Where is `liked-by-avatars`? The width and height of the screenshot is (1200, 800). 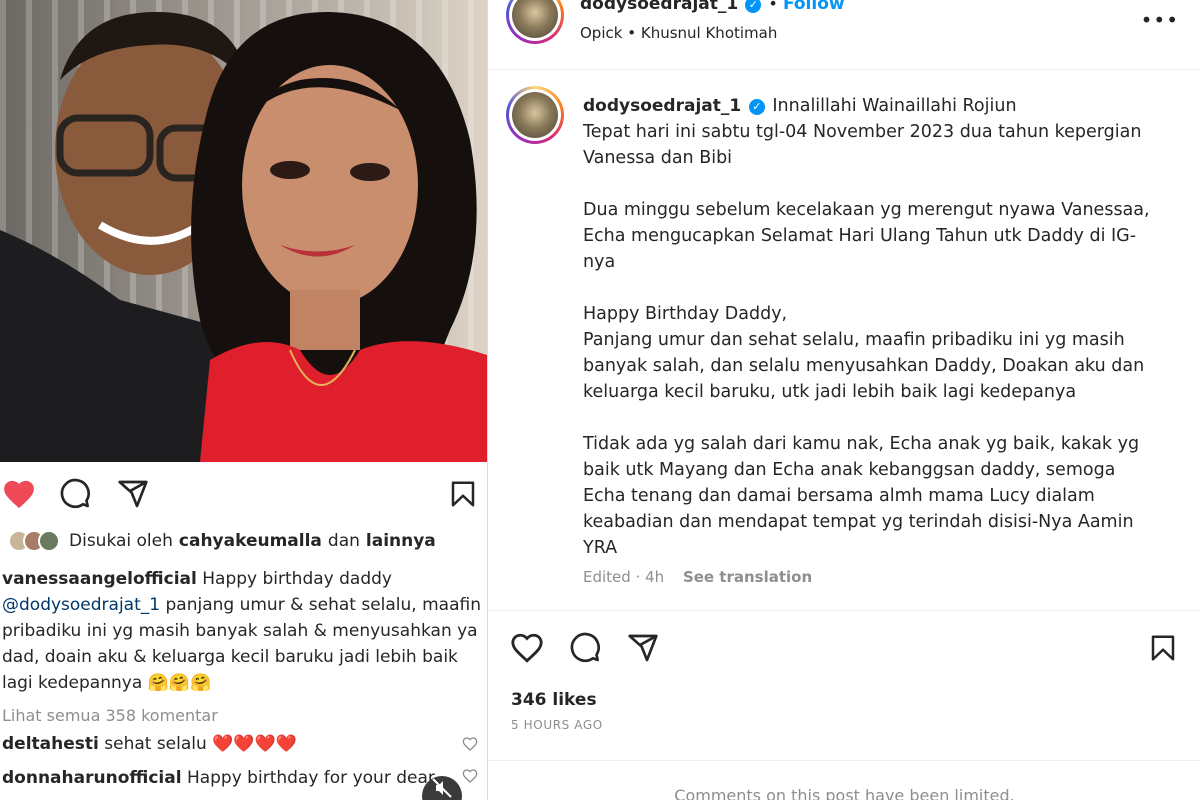
liked-by-avatars is located at coordinates (34, 541).